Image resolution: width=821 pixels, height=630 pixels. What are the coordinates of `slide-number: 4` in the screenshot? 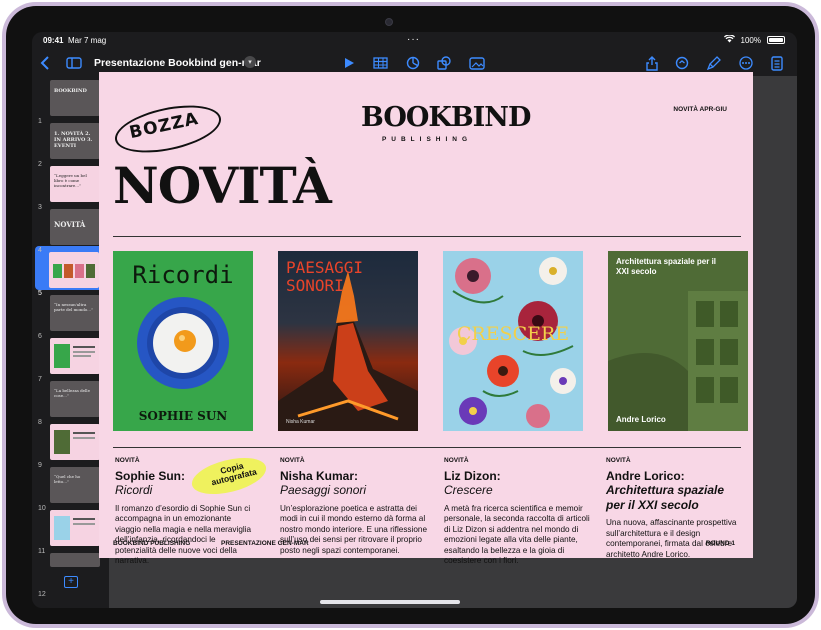 It's located at (40, 250).